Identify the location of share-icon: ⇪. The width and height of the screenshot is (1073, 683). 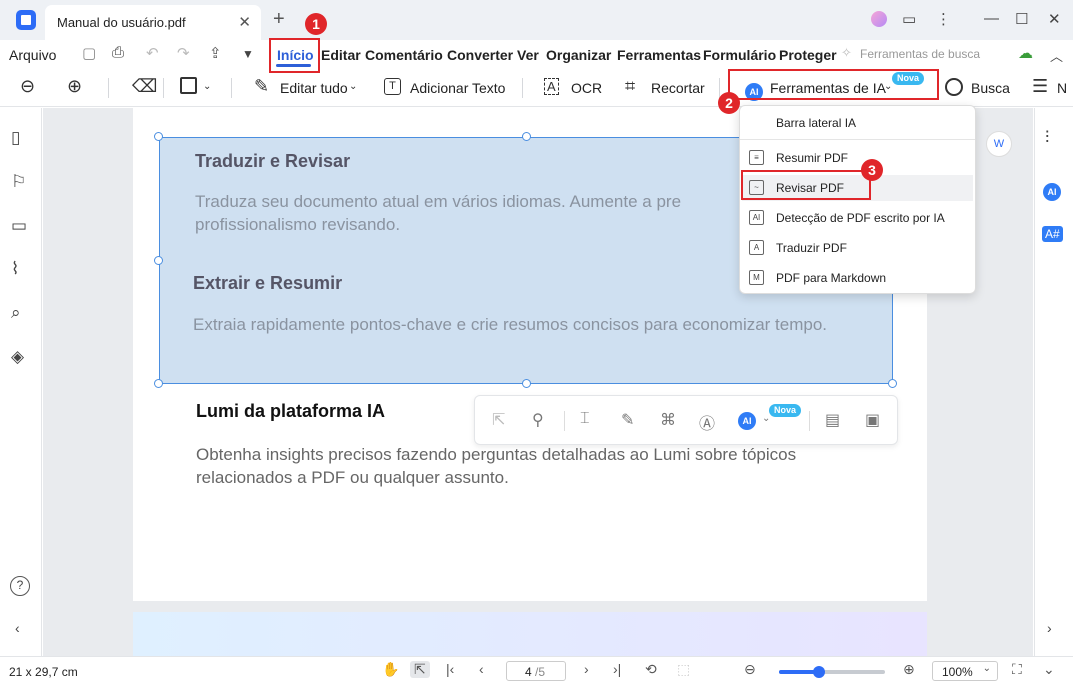
(215, 53).